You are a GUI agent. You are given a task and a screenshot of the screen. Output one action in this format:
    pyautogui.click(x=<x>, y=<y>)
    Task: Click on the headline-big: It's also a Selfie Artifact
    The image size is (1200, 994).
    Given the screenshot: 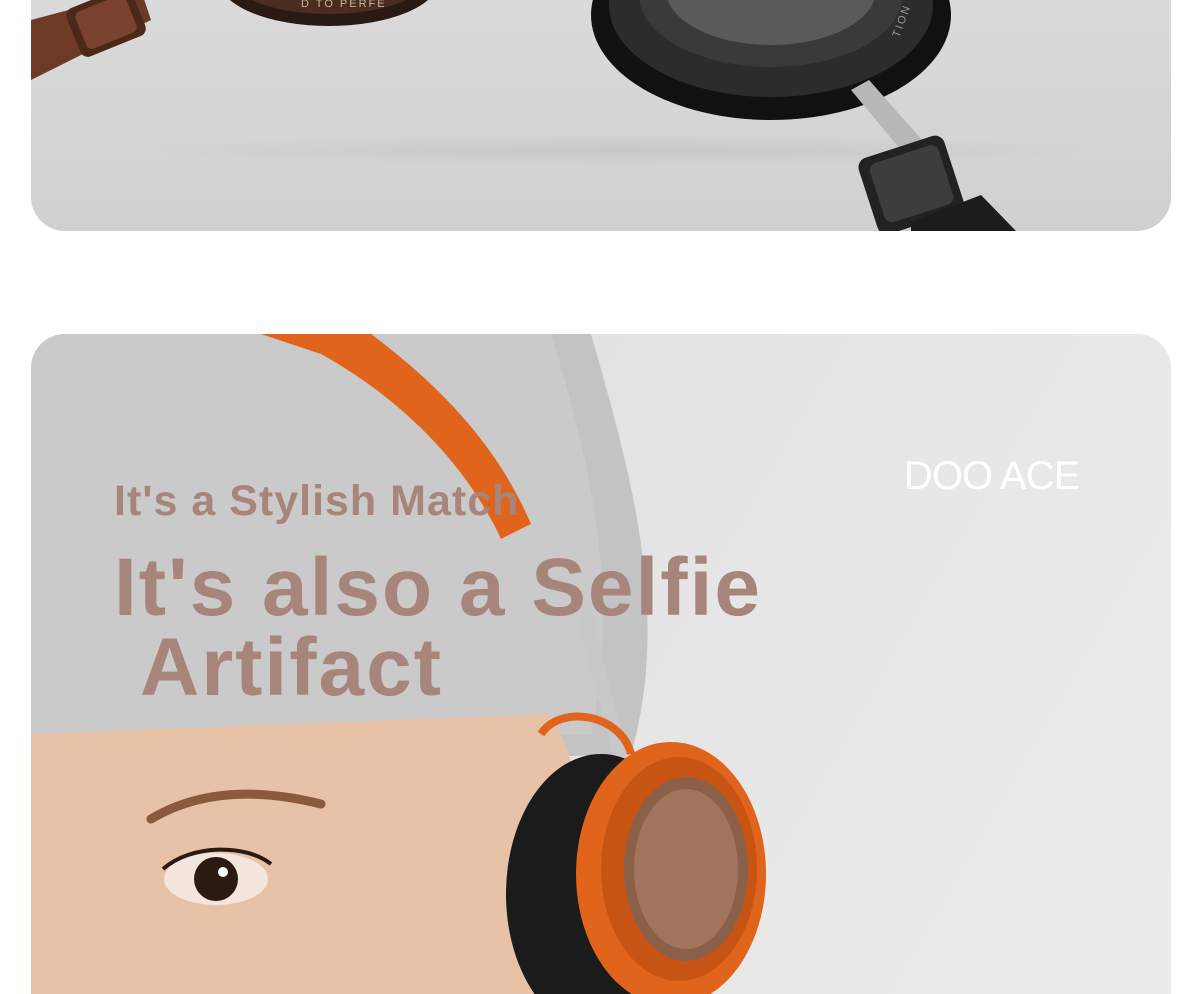 What is the action you would take?
    pyautogui.click(x=494, y=627)
    